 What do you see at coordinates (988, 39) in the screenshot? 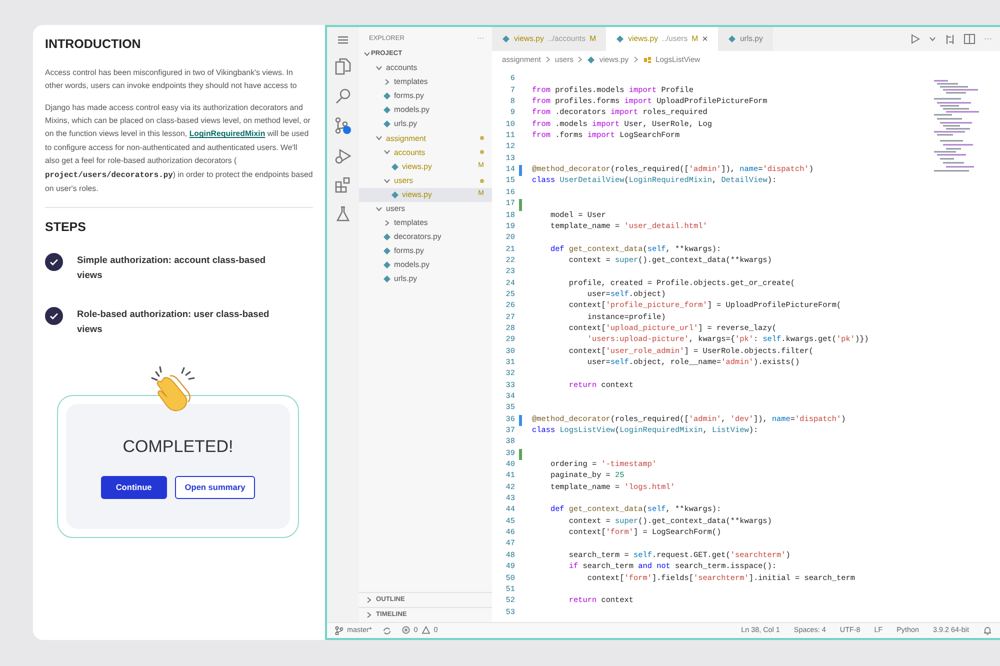
I see `more-button: ···` at bounding box center [988, 39].